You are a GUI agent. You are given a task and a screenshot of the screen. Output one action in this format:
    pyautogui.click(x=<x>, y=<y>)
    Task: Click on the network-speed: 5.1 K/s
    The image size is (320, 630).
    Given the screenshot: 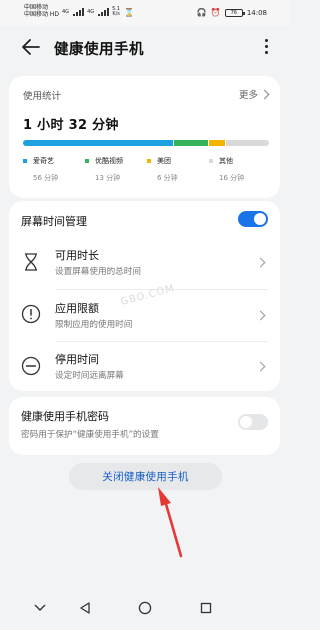 What is the action you would take?
    pyautogui.click(x=116, y=11)
    